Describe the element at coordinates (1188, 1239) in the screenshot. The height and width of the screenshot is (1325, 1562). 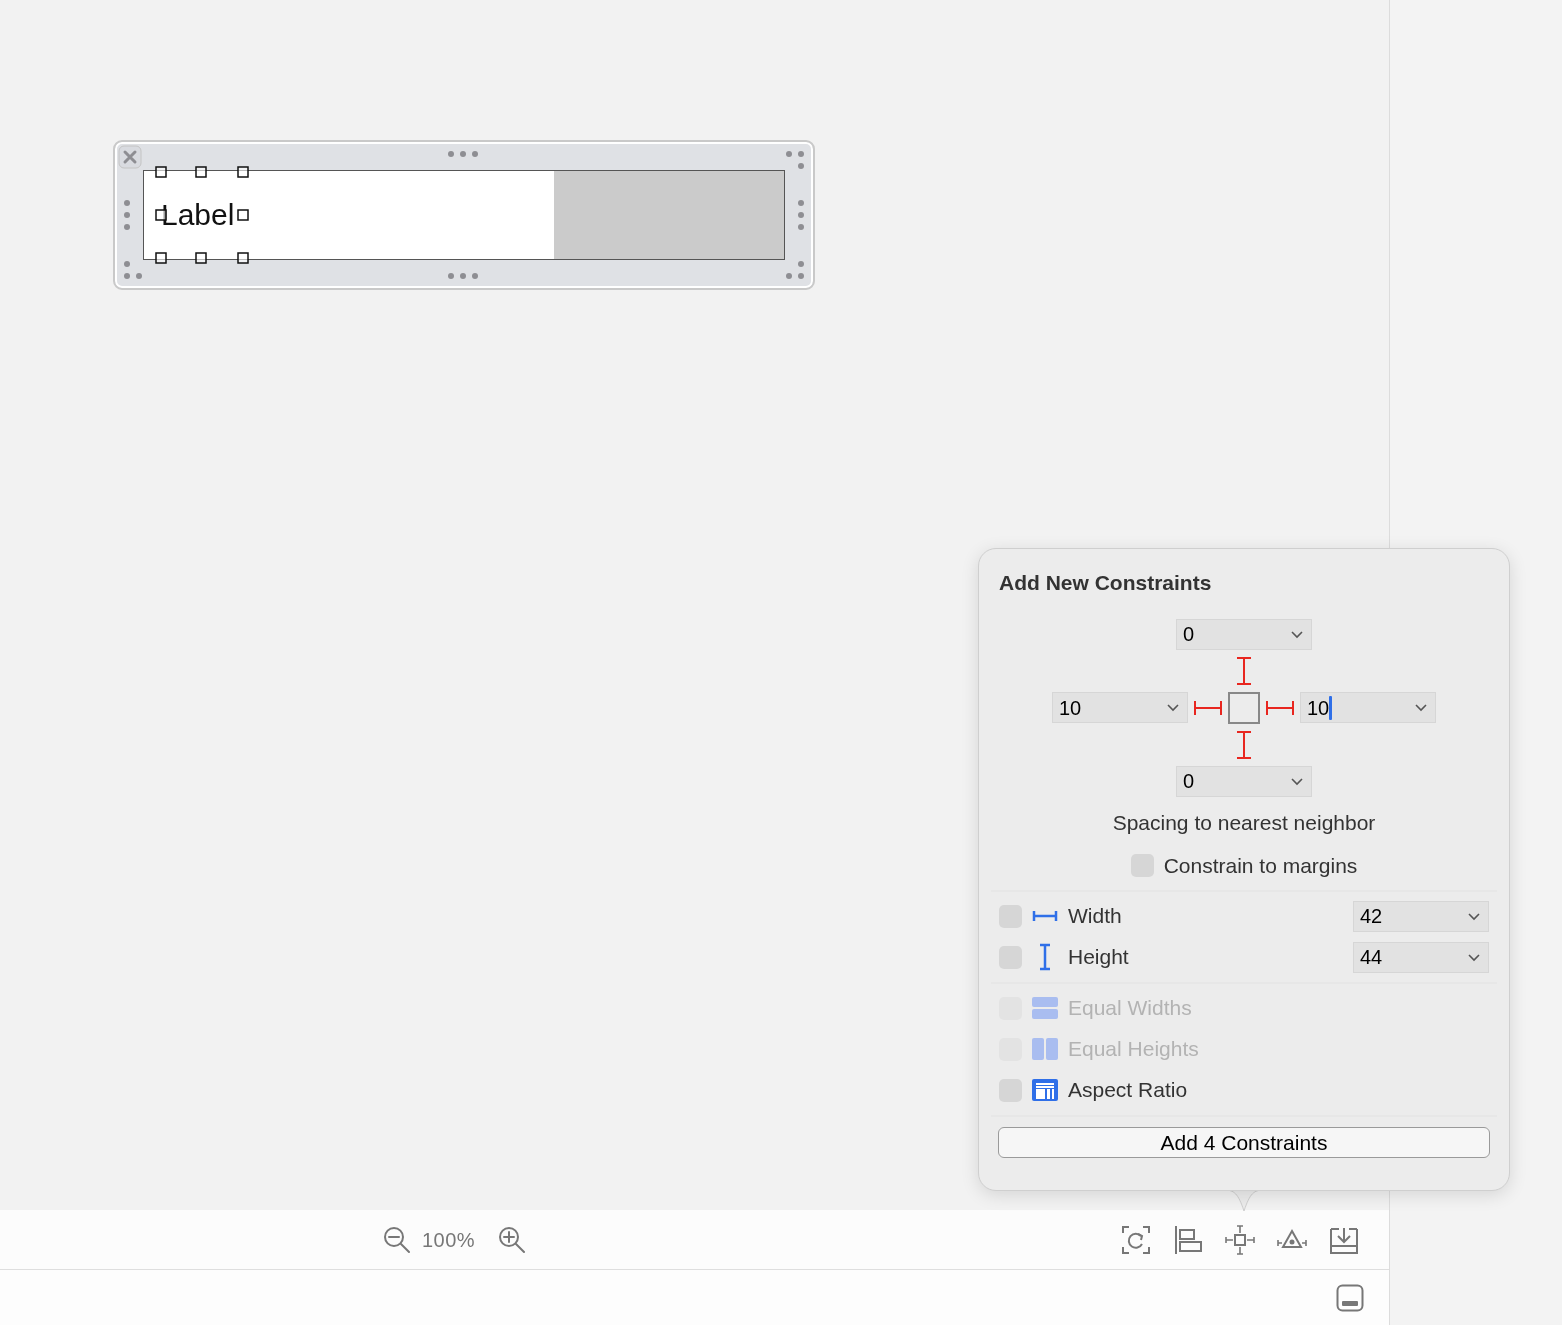
I see `align-bars-icon` at that location.